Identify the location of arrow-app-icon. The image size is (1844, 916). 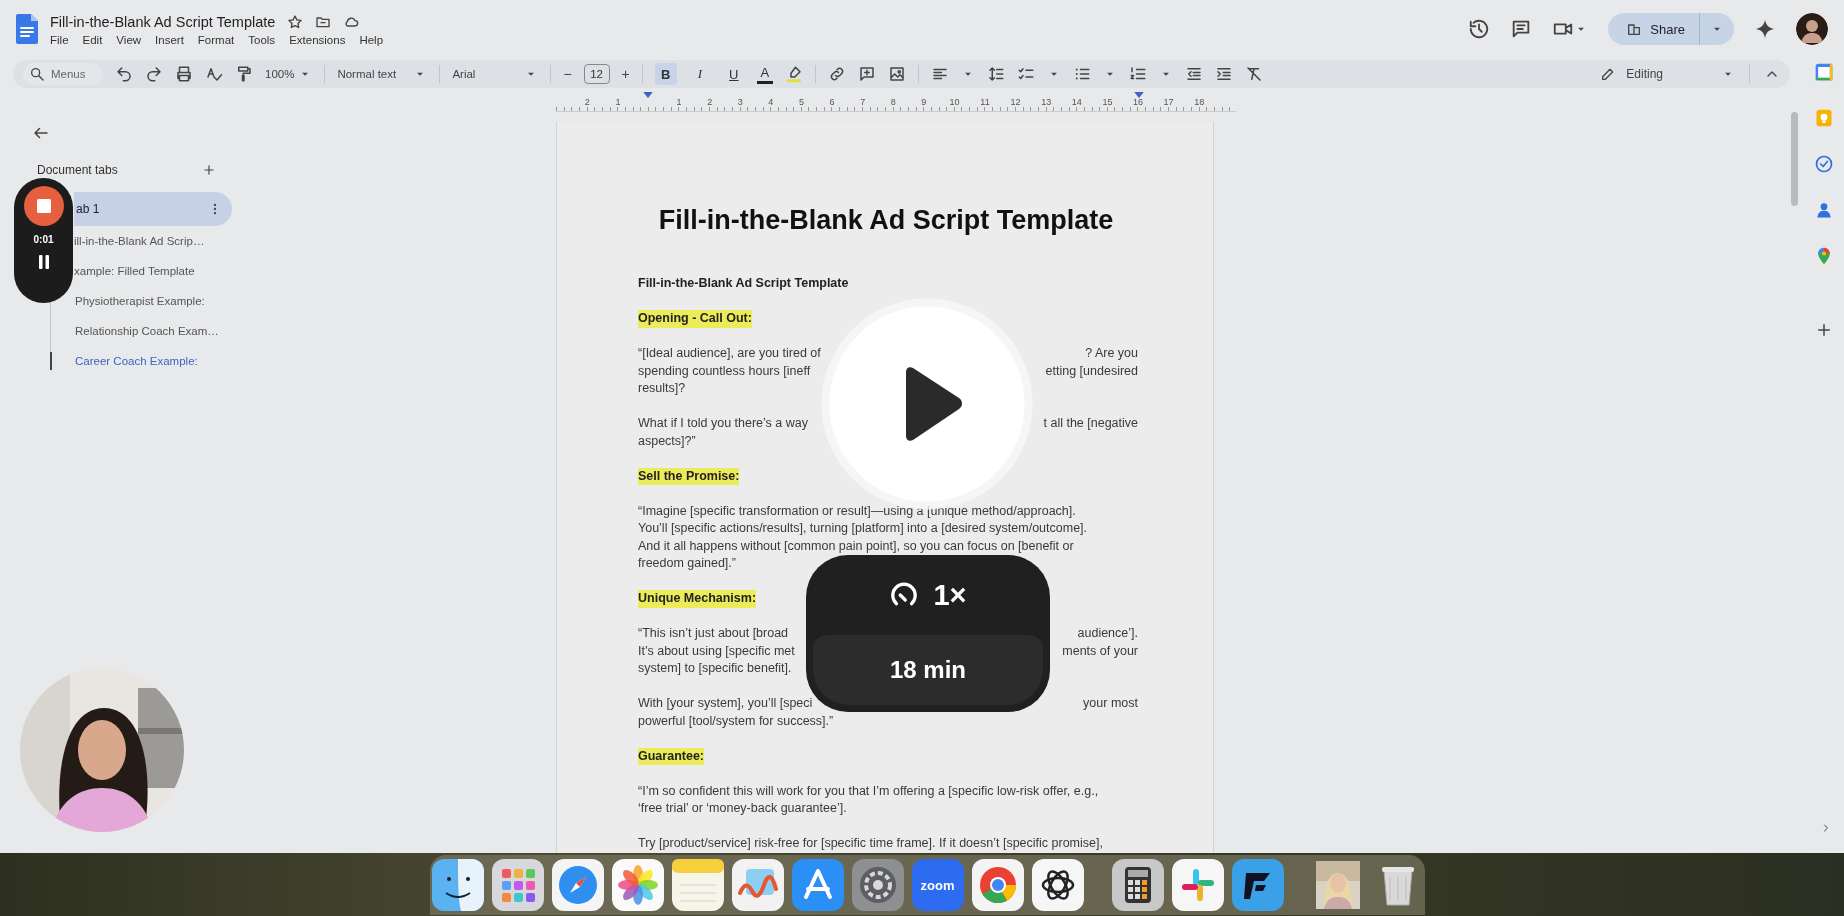
(1257, 885).